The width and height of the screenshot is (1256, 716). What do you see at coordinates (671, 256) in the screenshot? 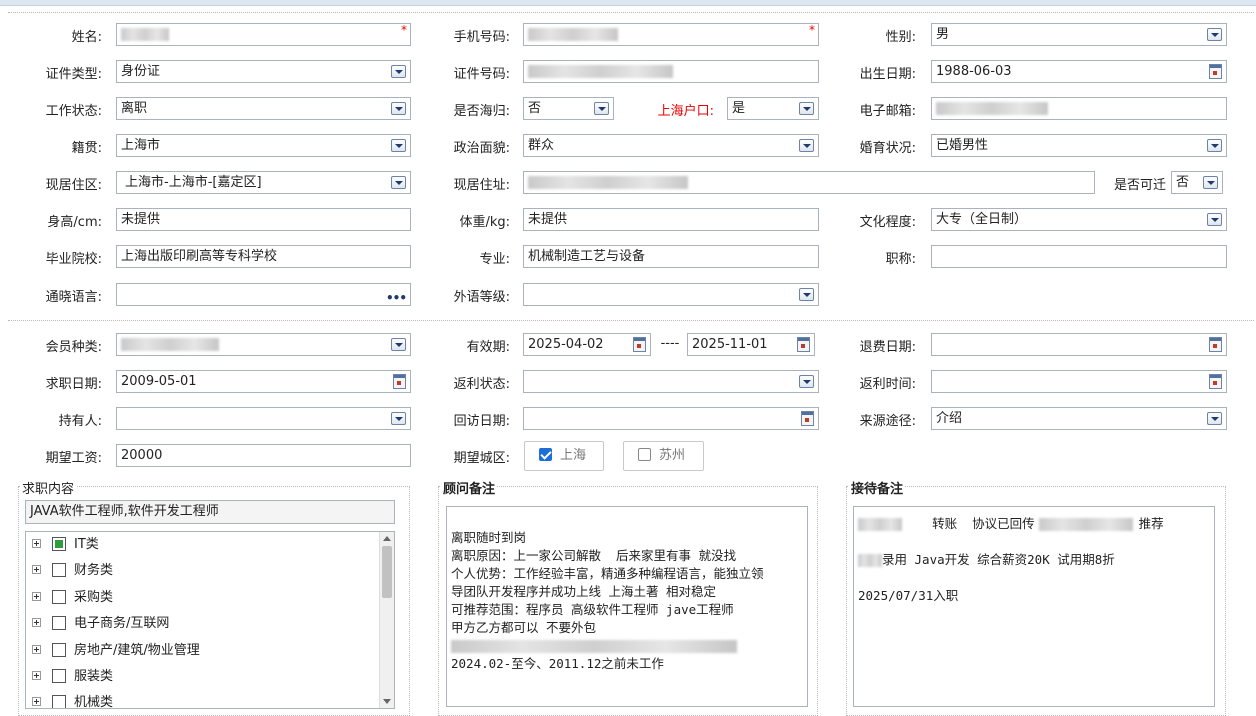
I see `major-field: 机械制造工艺与设备` at bounding box center [671, 256].